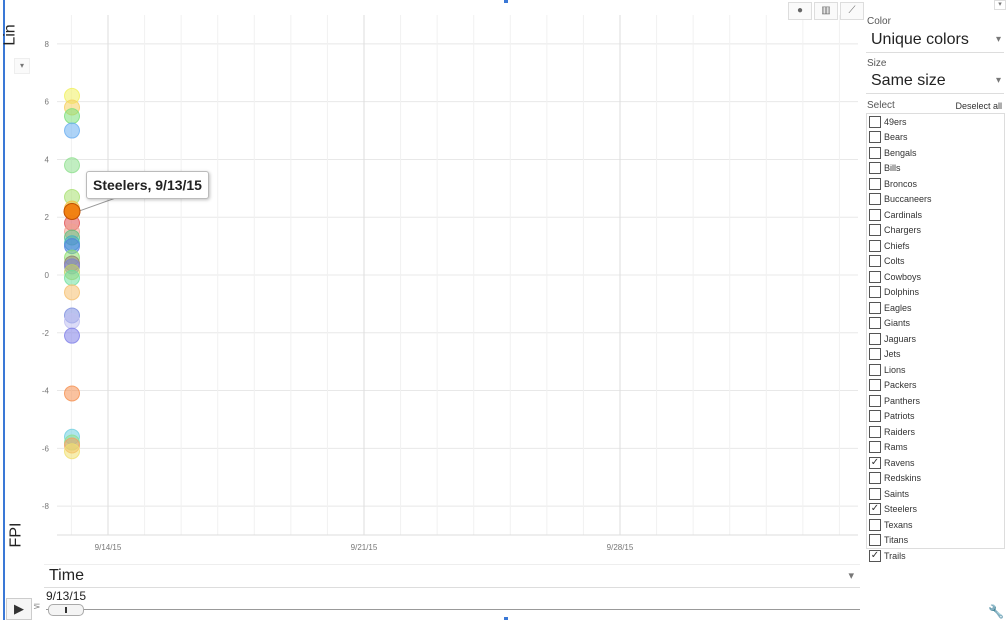 This screenshot has width=1008, height=620. What do you see at coordinates (998, 39) in the screenshot?
I see `chevron-down-icon: ▾` at bounding box center [998, 39].